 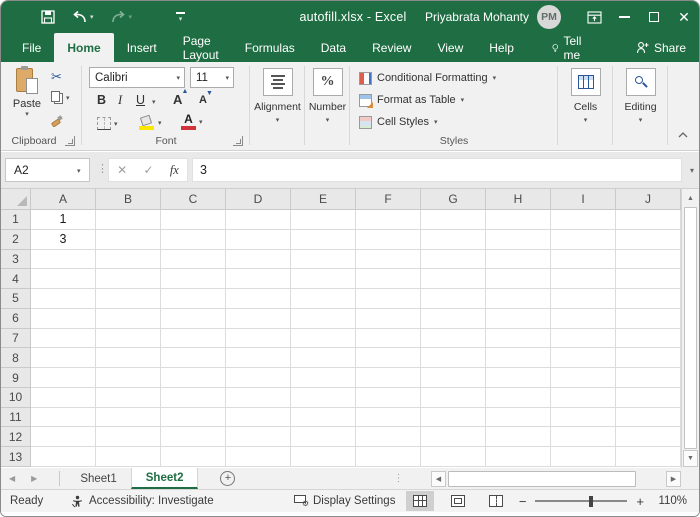 What do you see at coordinates (648, 318) in the screenshot?
I see `cell-J6` at bounding box center [648, 318].